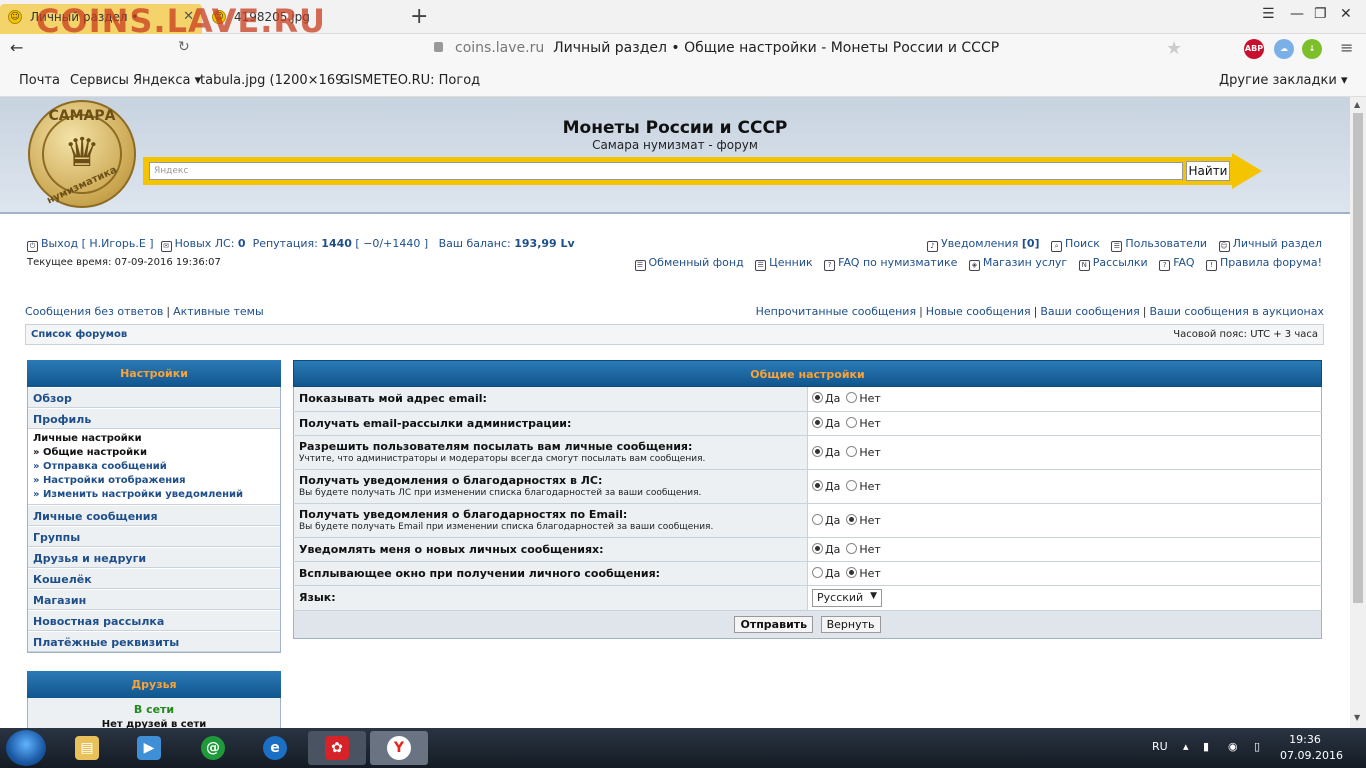 The width and height of the screenshot is (1366, 768). What do you see at coordinates (154, 641) in the screenshot?
I see `sidebar-item-payment: Платёжные реквизиты` at bounding box center [154, 641].